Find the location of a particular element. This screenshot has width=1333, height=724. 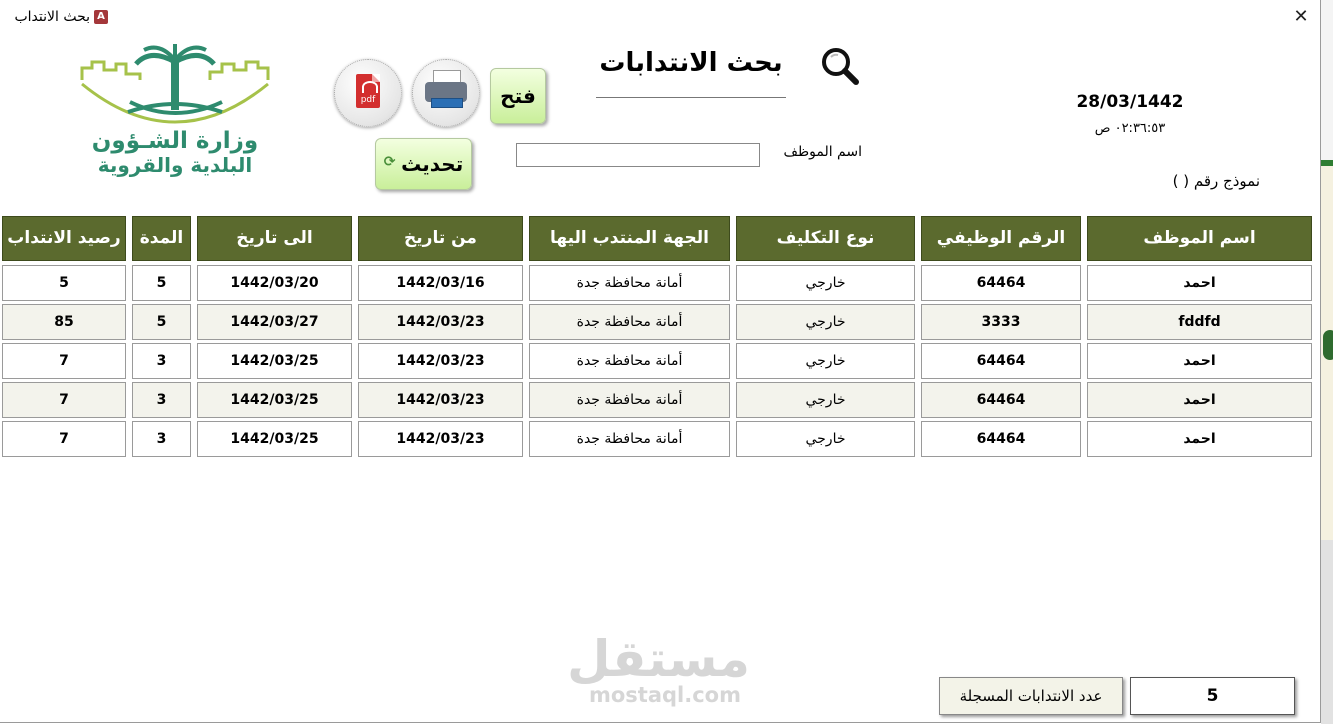

pdf-icon: pdf is located at coordinates (368, 91).